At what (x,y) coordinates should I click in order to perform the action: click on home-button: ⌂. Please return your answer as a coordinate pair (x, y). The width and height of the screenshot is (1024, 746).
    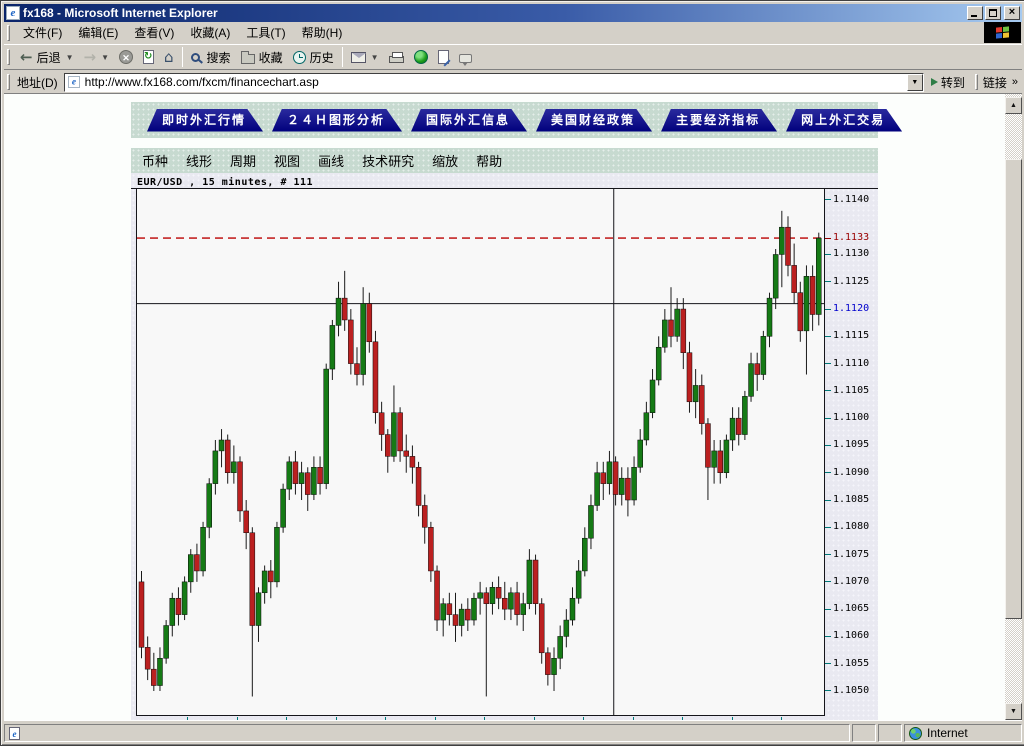
    Looking at the image, I should click on (169, 57).